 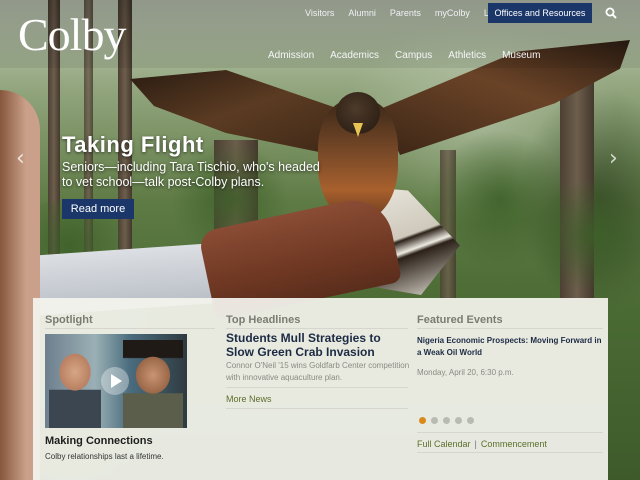 I want to click on utility-nav: Visitors Alumni Parents myColby Login, so click(x=405, y=13).